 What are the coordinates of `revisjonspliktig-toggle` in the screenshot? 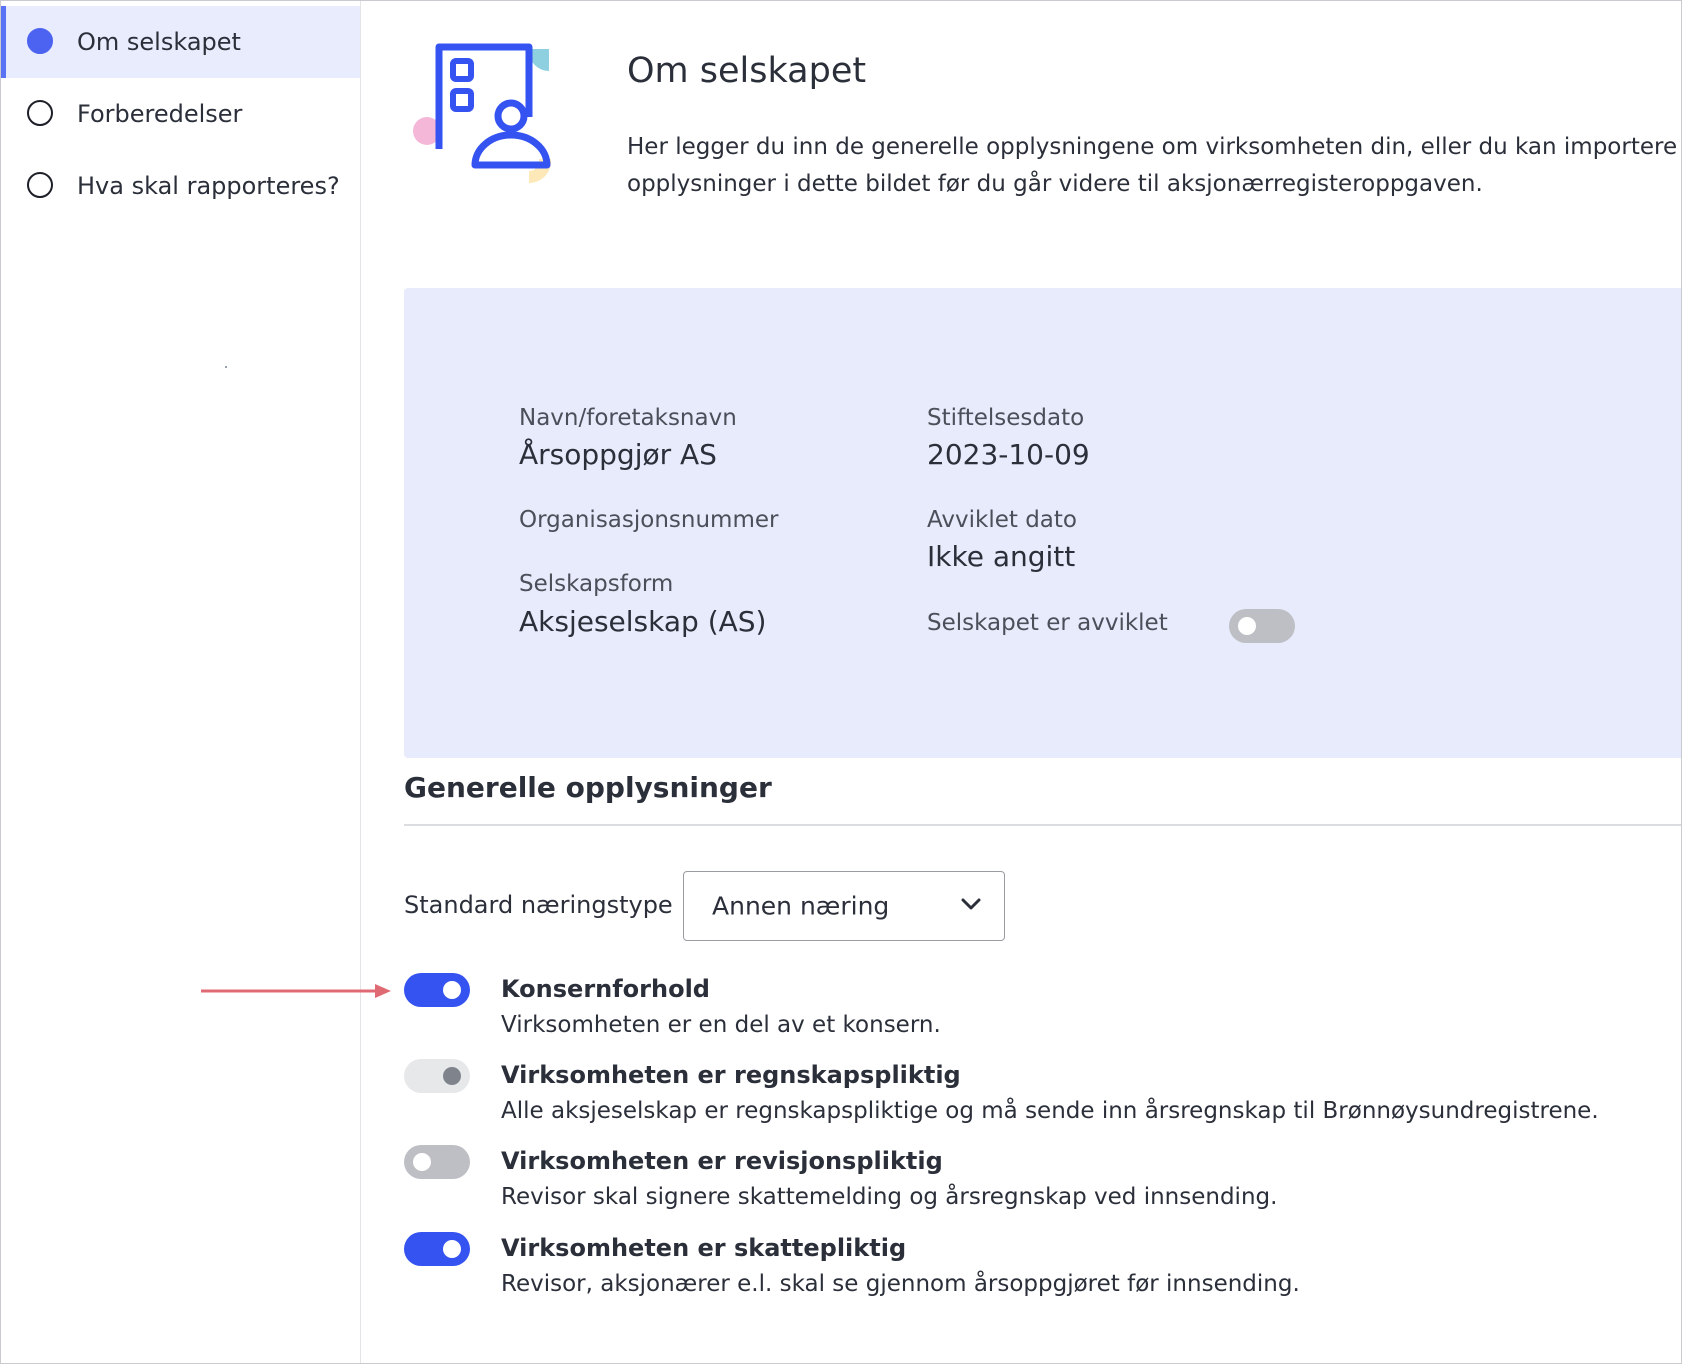 It's located at (437, 1162).